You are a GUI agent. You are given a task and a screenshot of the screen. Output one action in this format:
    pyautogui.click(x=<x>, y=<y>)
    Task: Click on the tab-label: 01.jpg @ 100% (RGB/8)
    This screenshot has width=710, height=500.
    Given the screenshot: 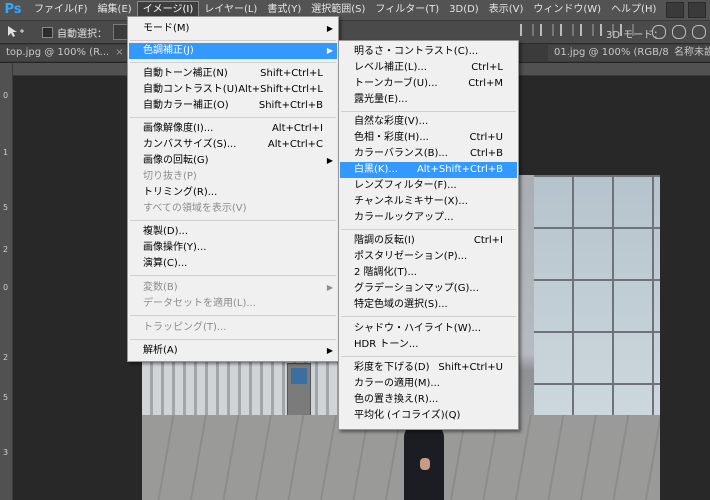 What is the action you would take?
    pyautogui.click(x=613, y=52)
    